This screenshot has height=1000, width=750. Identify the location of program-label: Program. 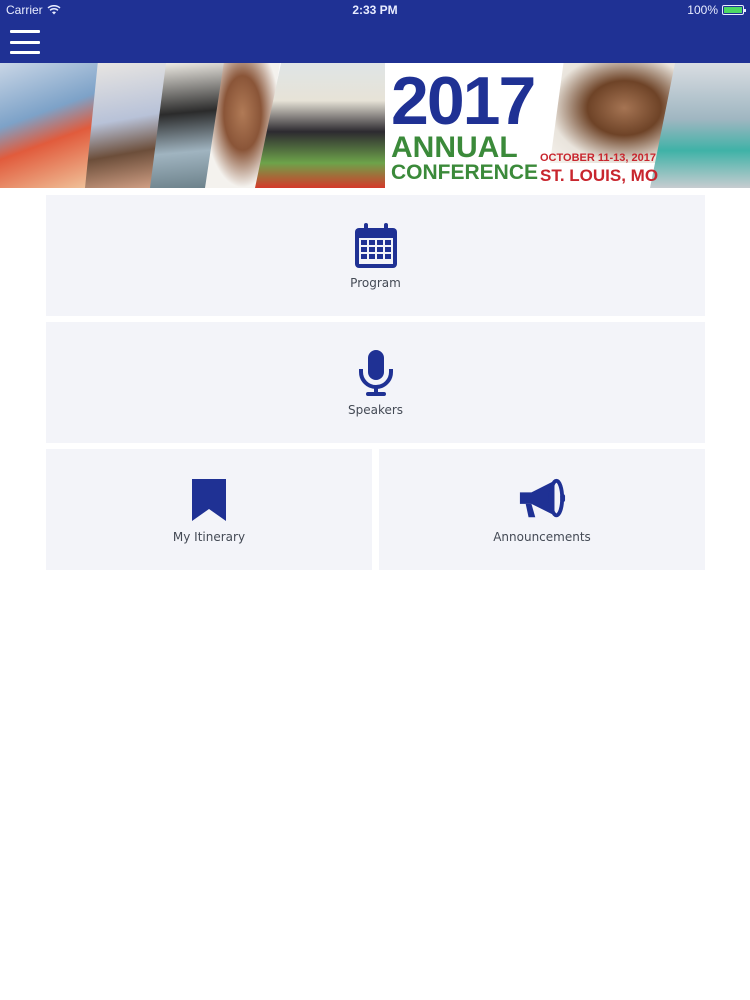
(375, 282).